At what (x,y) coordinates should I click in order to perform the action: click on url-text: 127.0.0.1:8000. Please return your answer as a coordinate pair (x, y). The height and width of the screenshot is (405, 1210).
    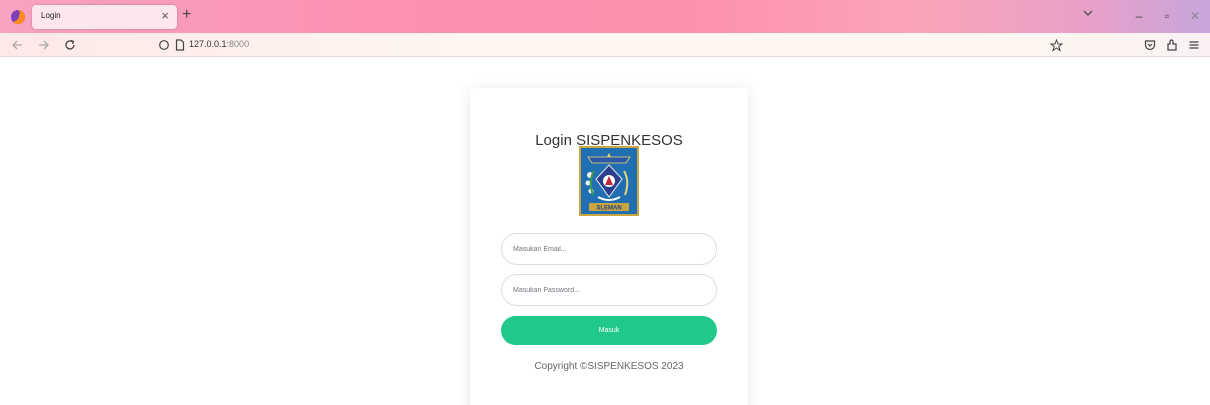
    Looking at the image, I should click on (219, 44).